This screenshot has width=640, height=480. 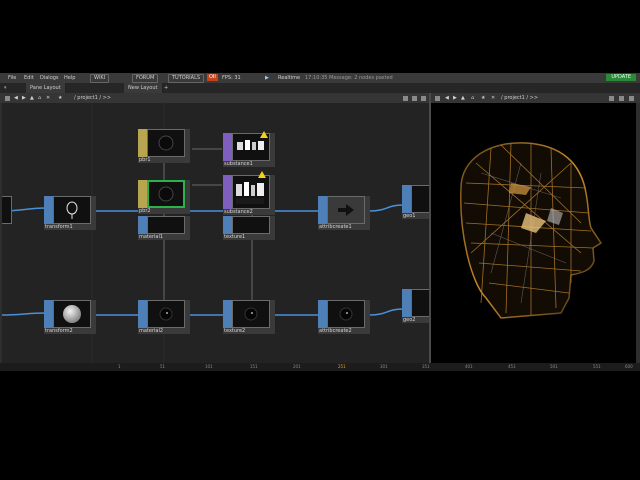 I want to click on update-button: UPDATE, so click(x=621, y=77).